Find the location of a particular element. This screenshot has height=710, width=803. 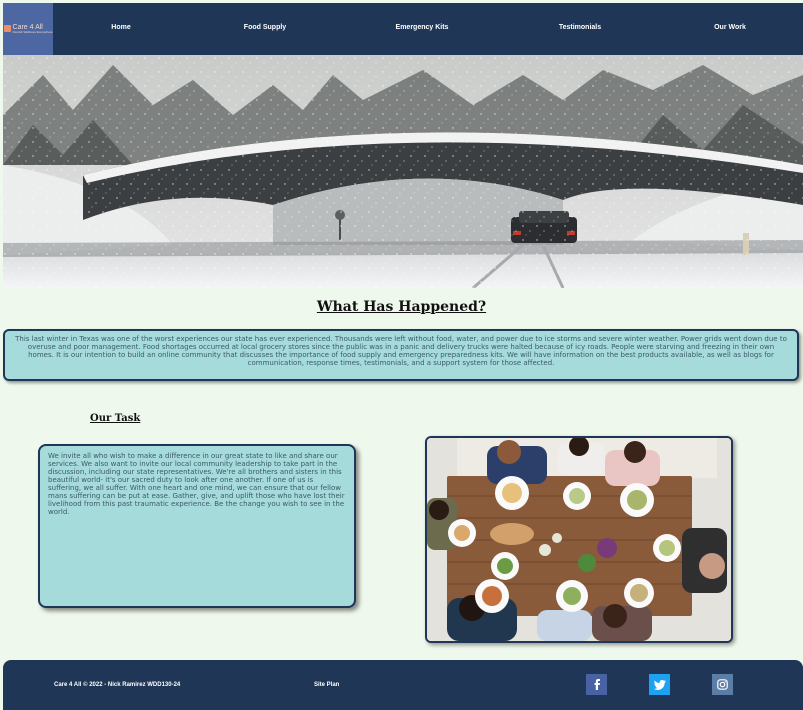

instagram-icon is located at coordinates (722, 684).